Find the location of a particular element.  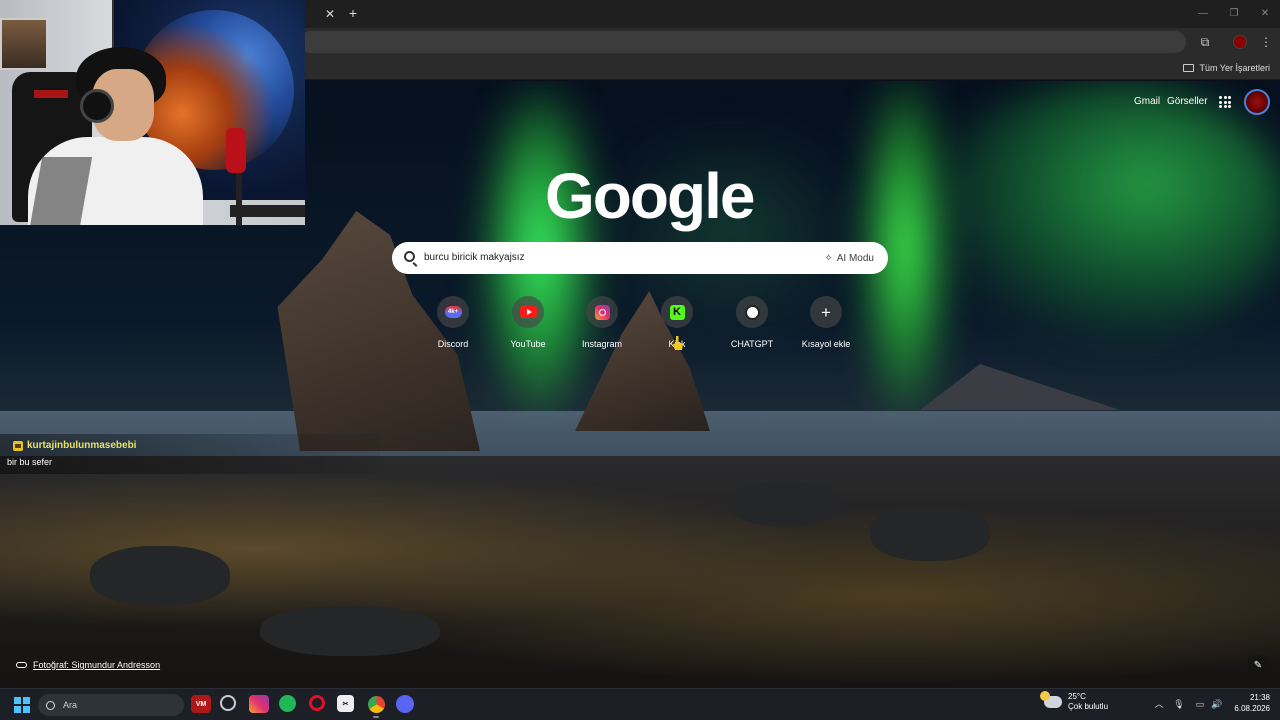

taskbar-search-label: Ara is located at coordinates (70, 705).